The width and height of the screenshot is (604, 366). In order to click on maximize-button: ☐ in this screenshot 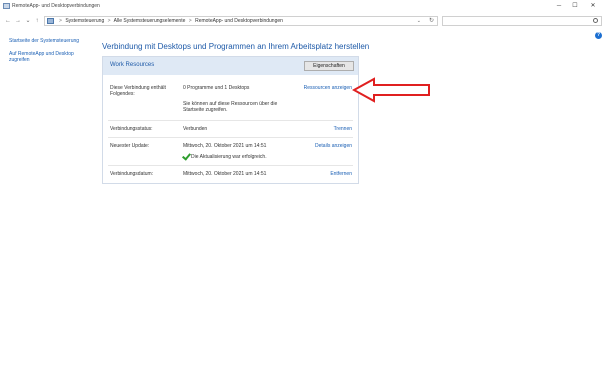, I will do `click(575, 6)`.